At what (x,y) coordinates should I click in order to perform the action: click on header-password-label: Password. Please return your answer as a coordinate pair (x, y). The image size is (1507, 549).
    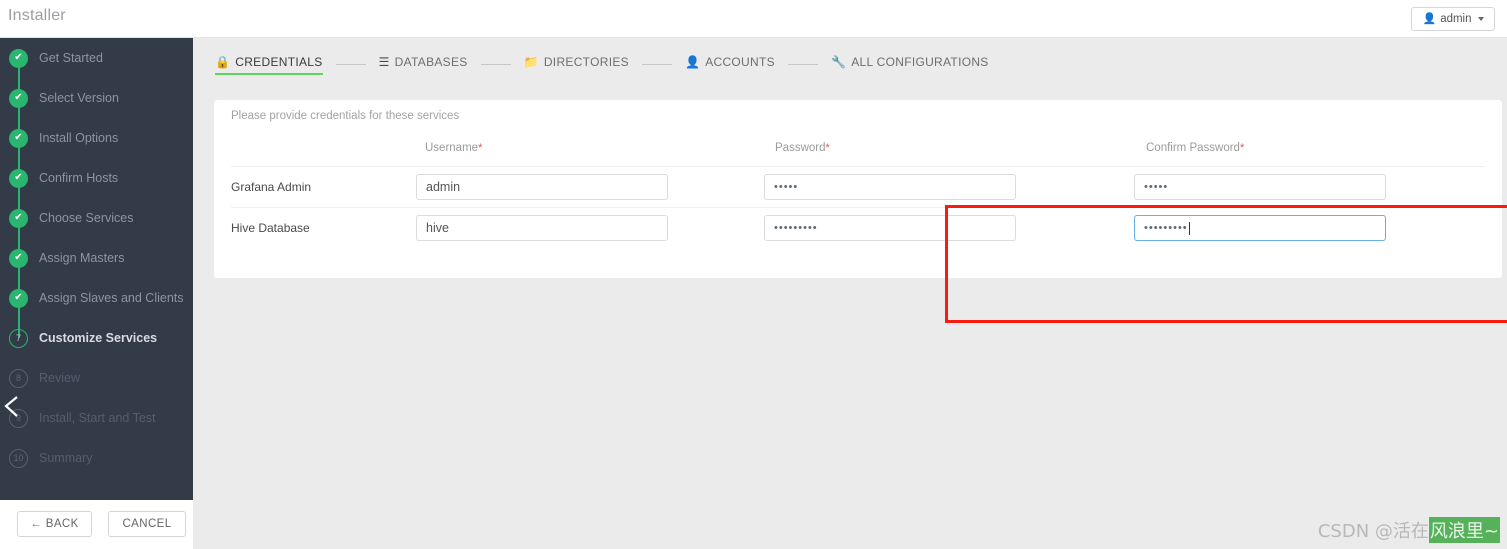
    Looking at the image, I should click on (800, 148).